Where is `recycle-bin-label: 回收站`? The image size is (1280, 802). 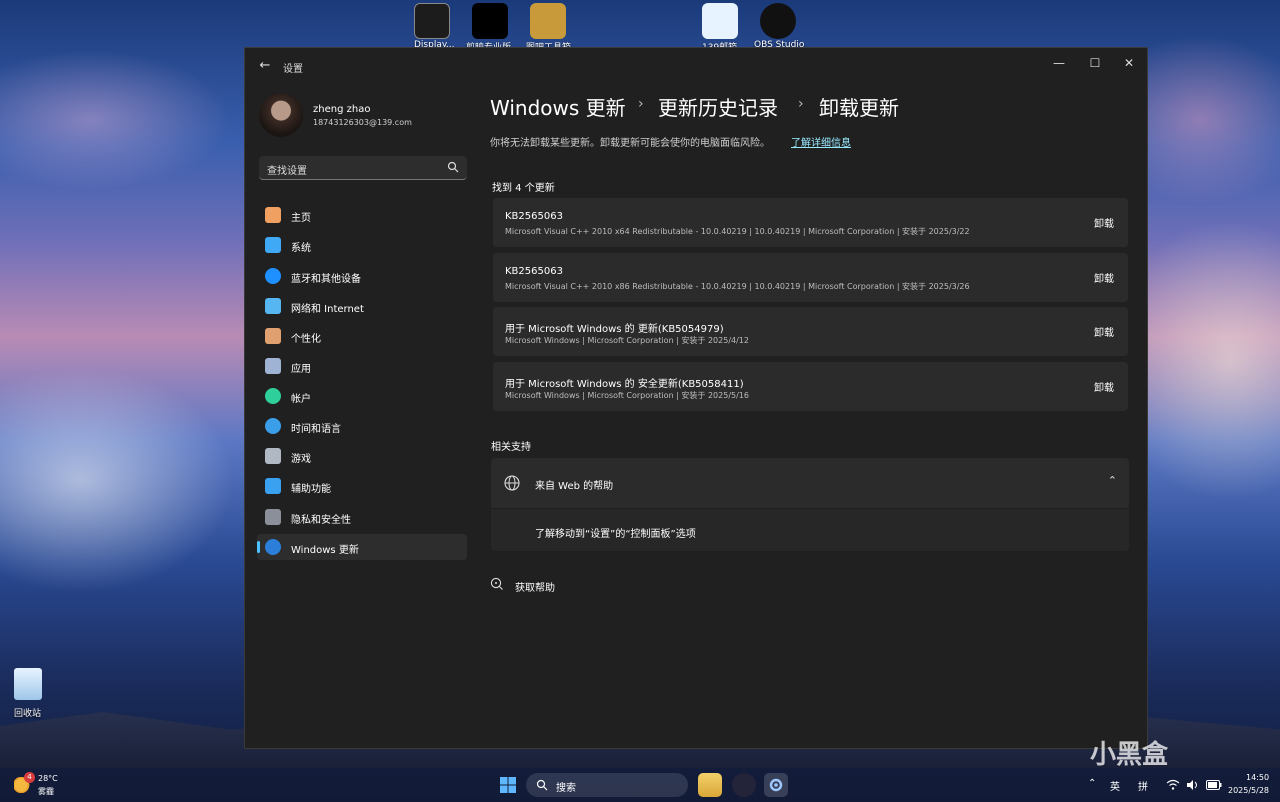
recycle-bin-label: 回收站 is located at coordinates (28, 714).